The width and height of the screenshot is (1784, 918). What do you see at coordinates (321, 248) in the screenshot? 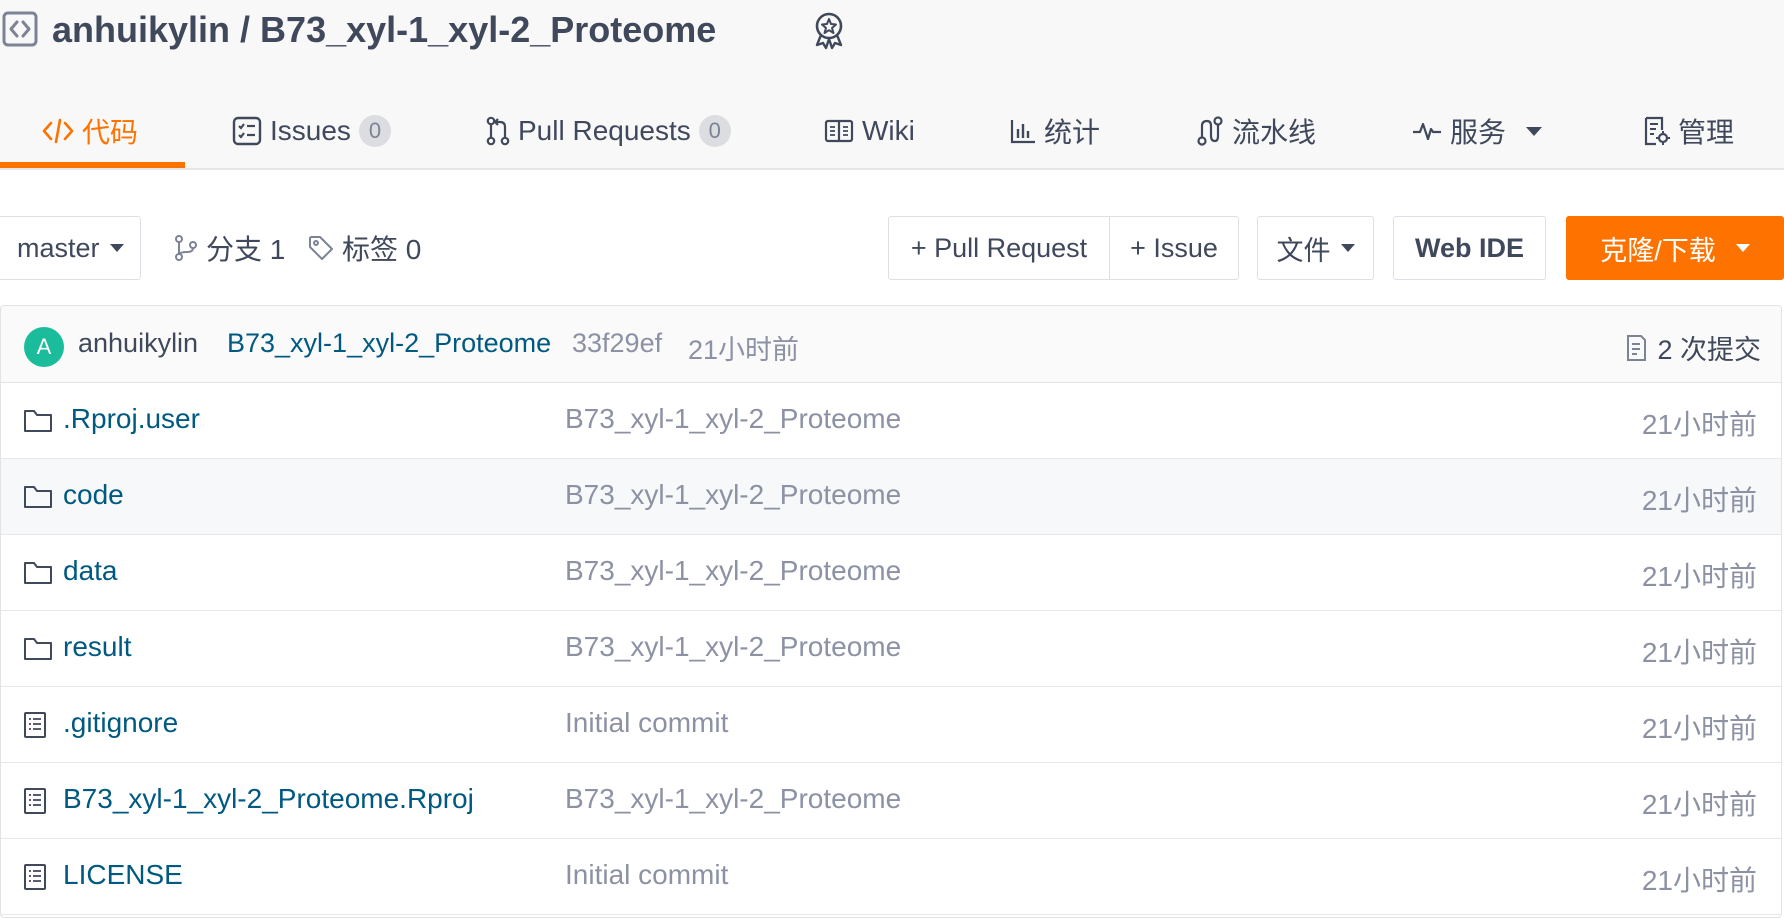
I see `tag-icon` at bounding box center [321, 248].